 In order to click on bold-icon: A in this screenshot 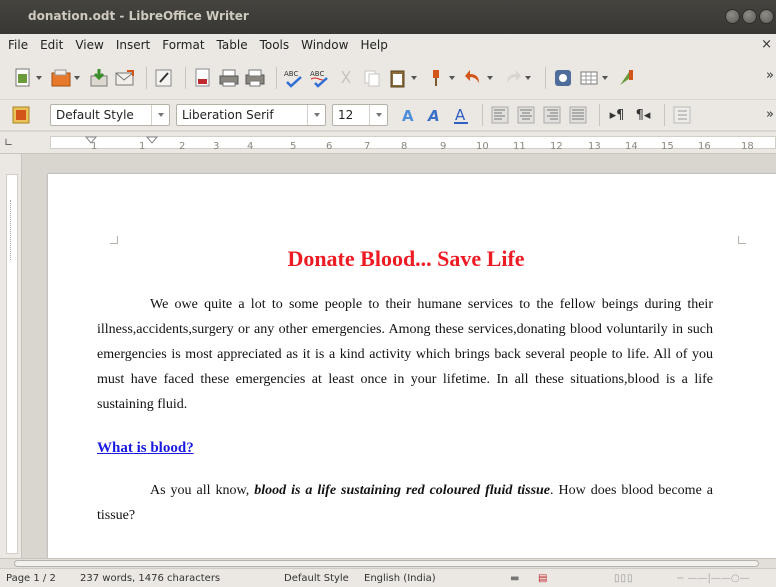, I will do `click(409, 115)`.